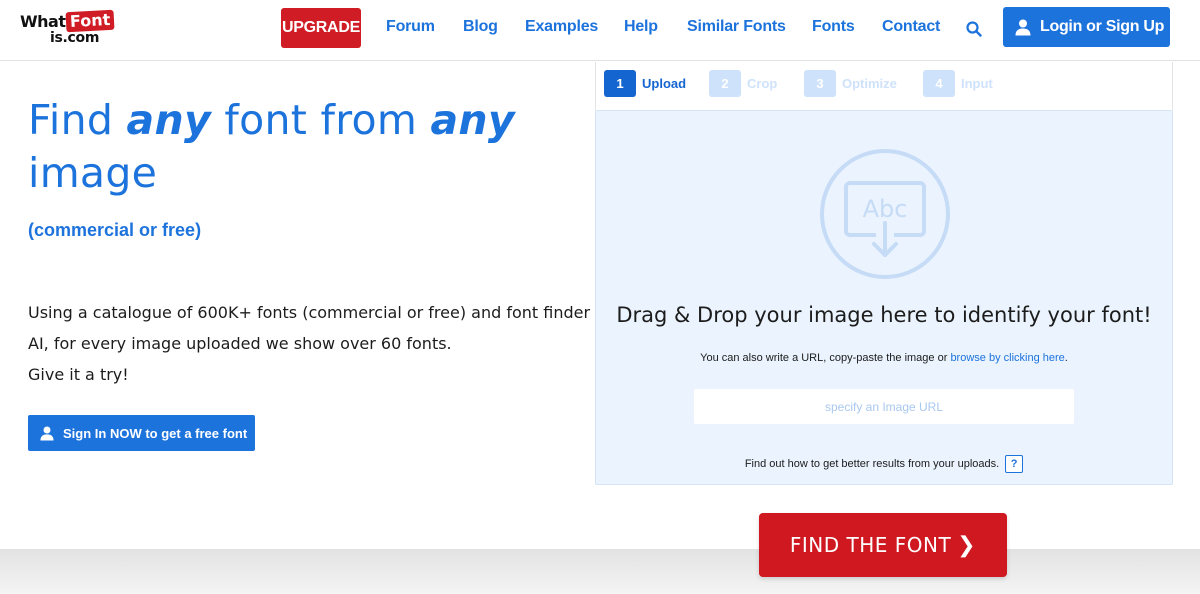  I want to click on nav-help: Help, so click(641, 27).